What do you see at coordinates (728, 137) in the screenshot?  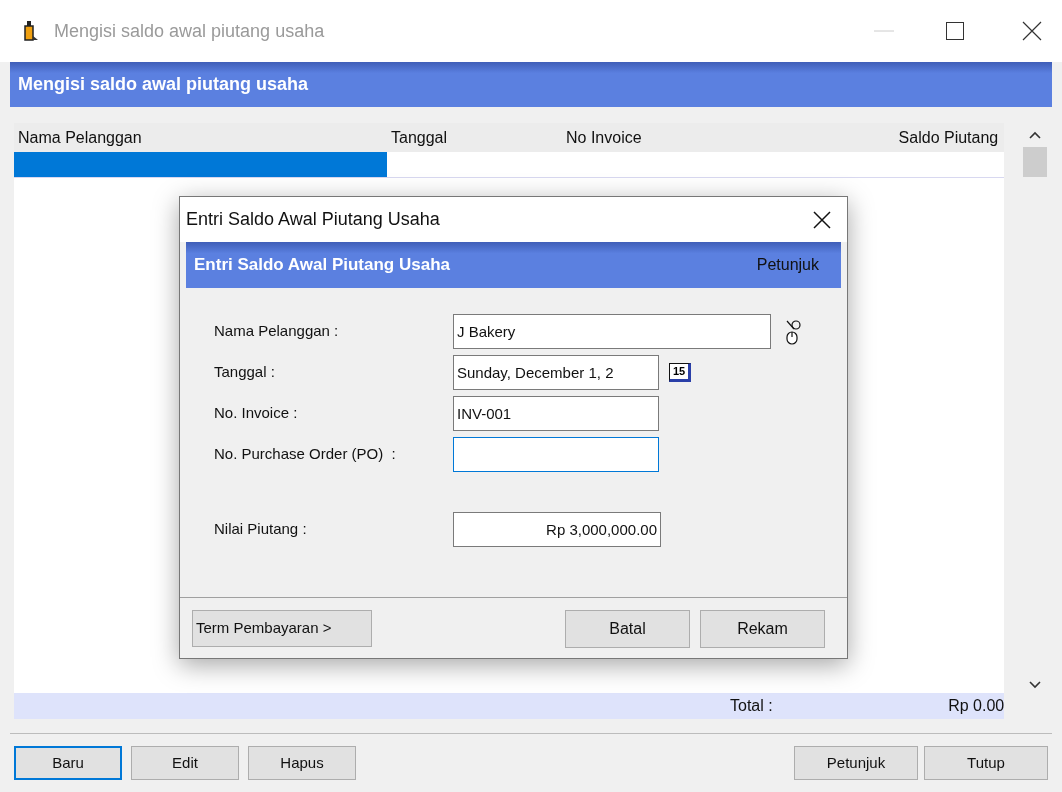 I see `column-header: No Invoice` at bounding box center [728, 137].